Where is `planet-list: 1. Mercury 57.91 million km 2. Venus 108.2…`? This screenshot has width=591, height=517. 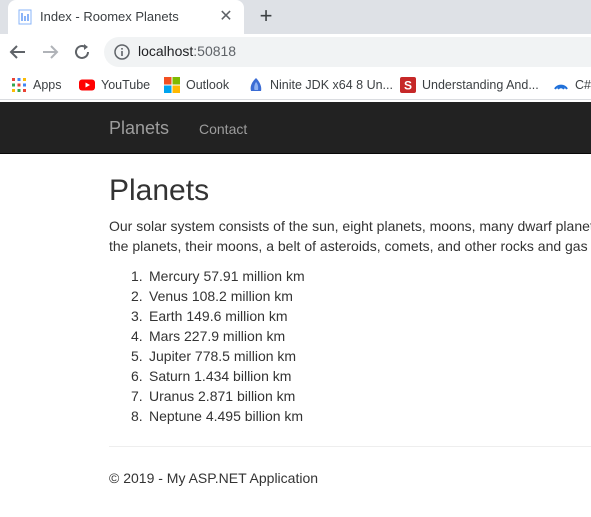
planet-list: 1. Mercury 57.91 million km 2. Venus 108.2… is located at coordinates (218, 346).